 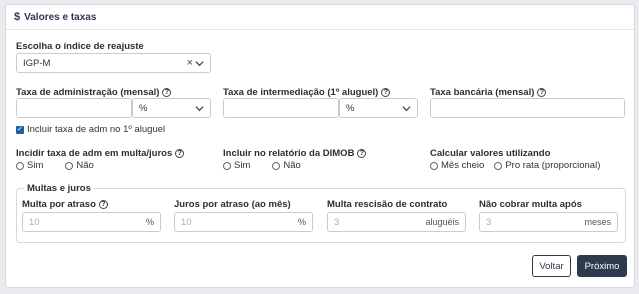 What do you see at coordinates (378, 108) in the screenshot?
I see `intermediacao-unit-select: %` at bounding box center [378, 108].